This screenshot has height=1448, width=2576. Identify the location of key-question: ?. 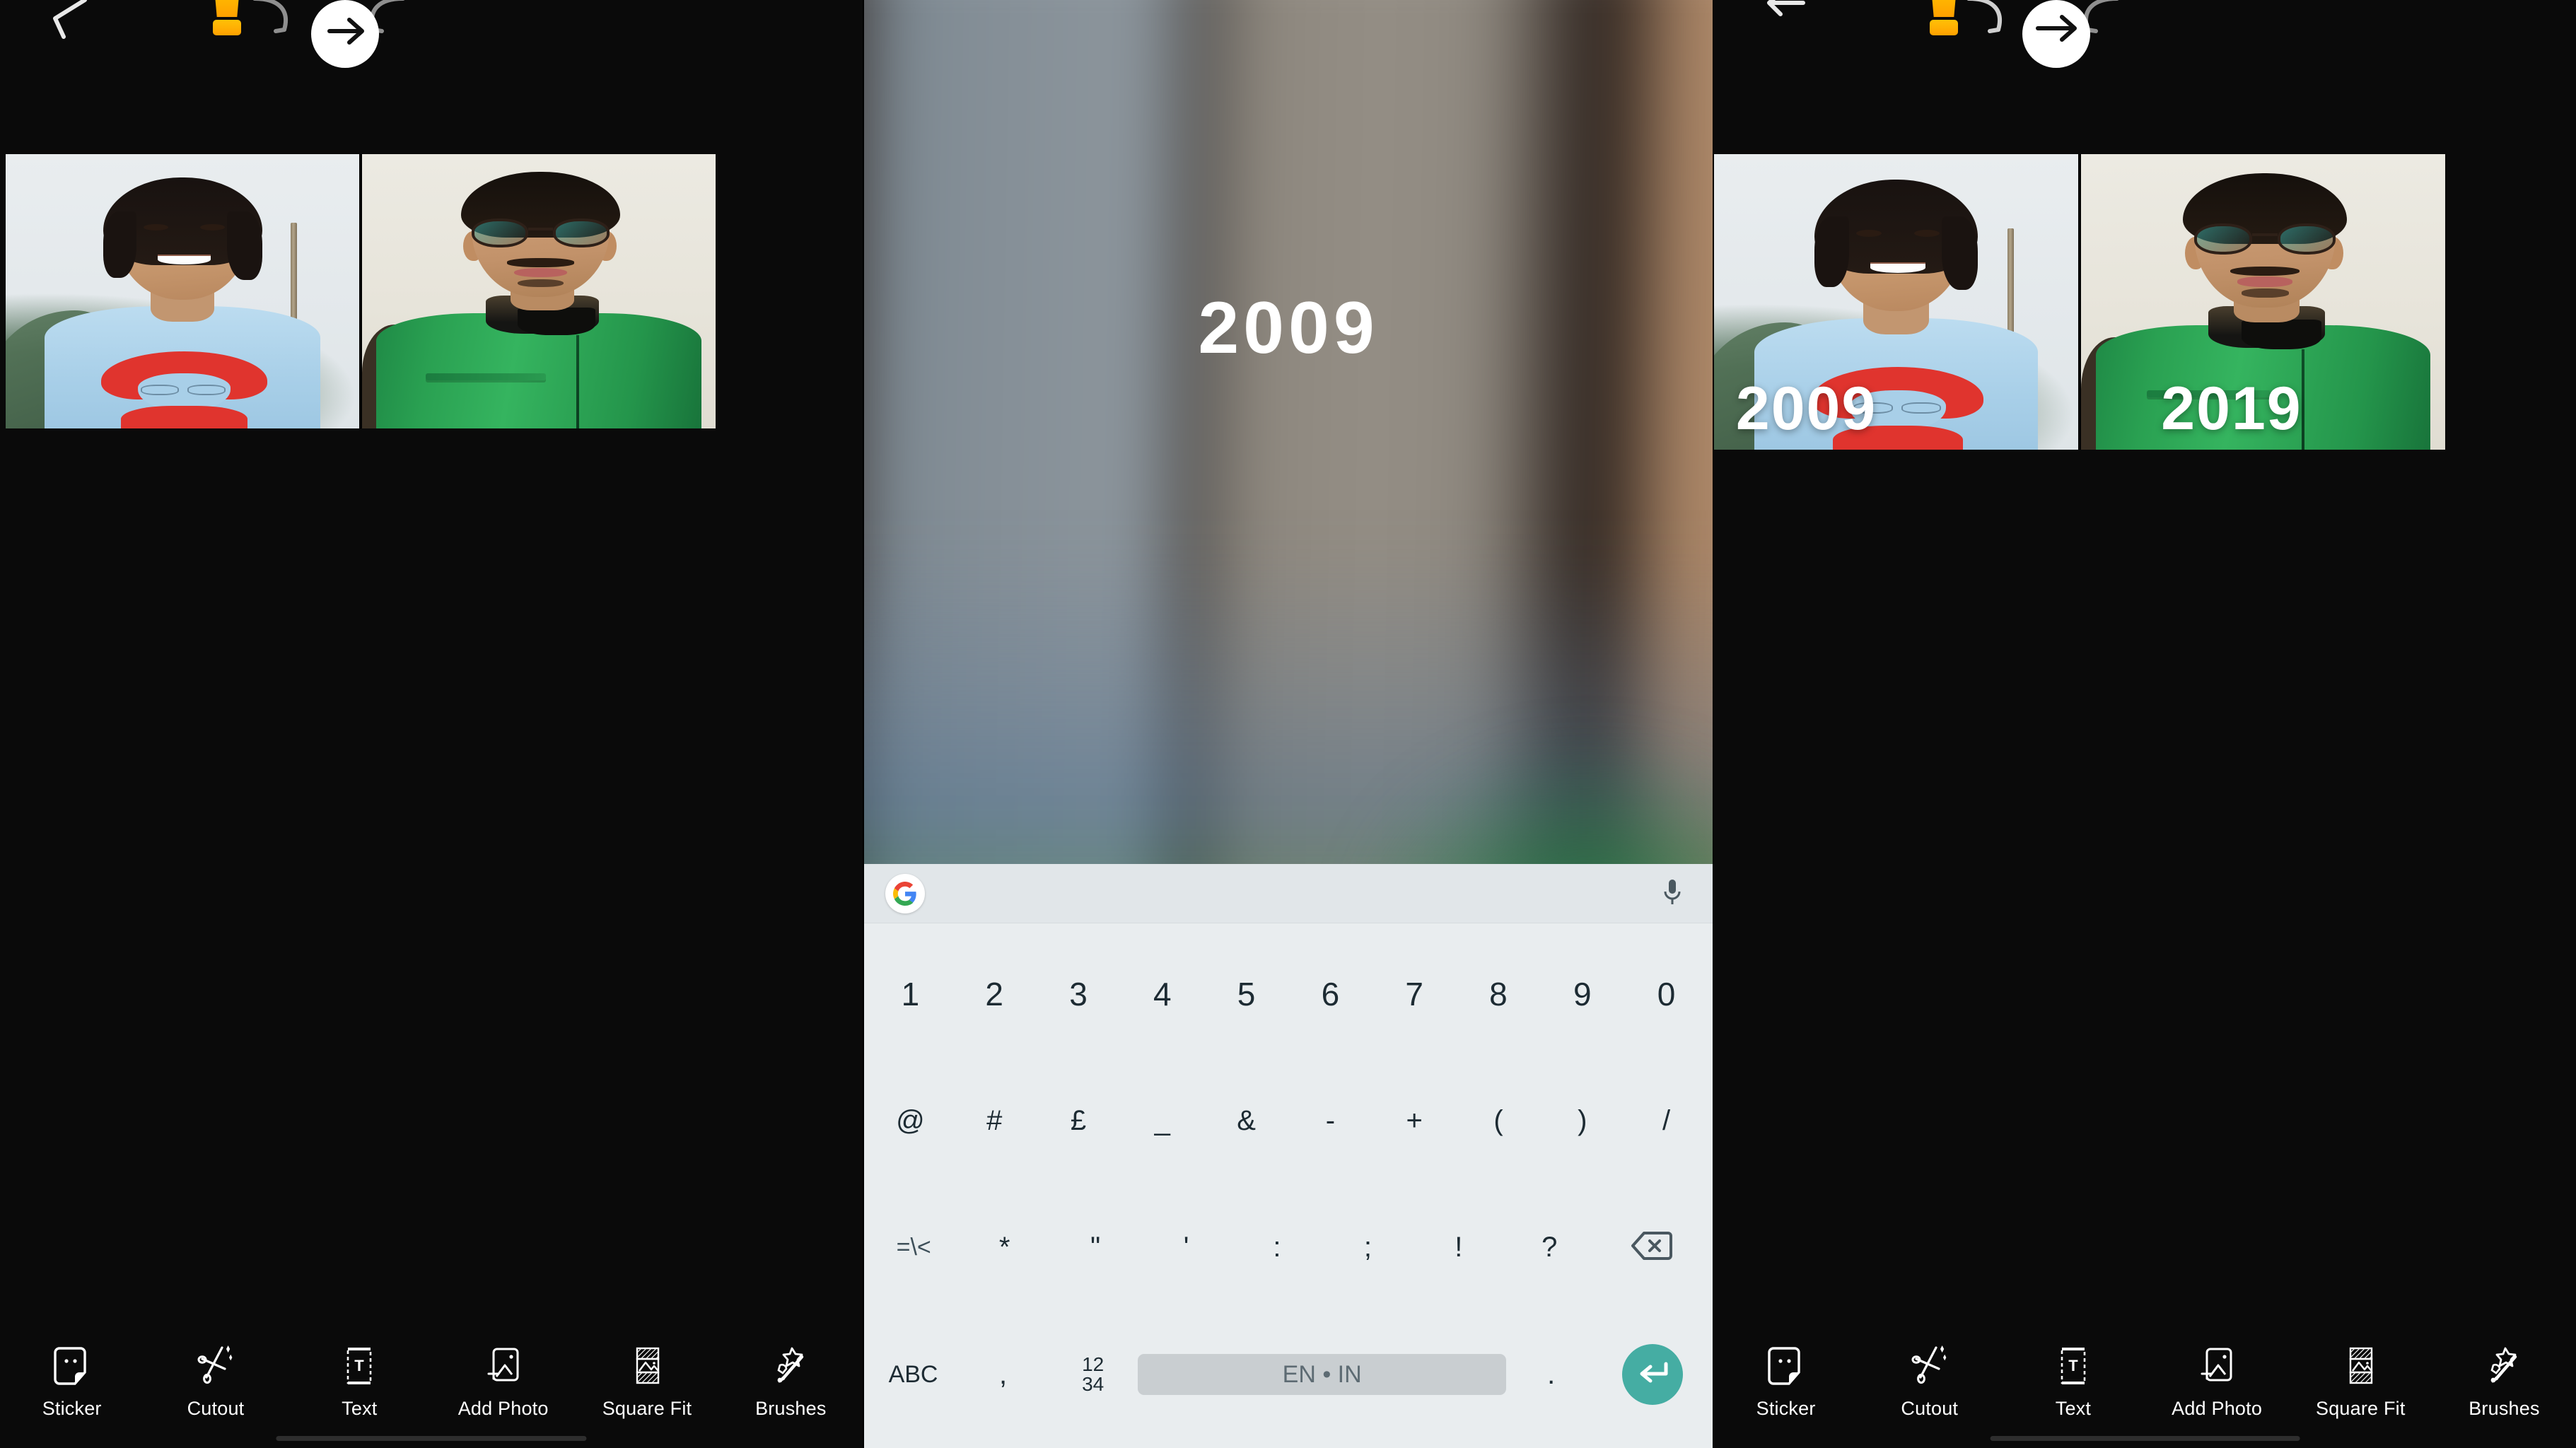
(1550, 1248).